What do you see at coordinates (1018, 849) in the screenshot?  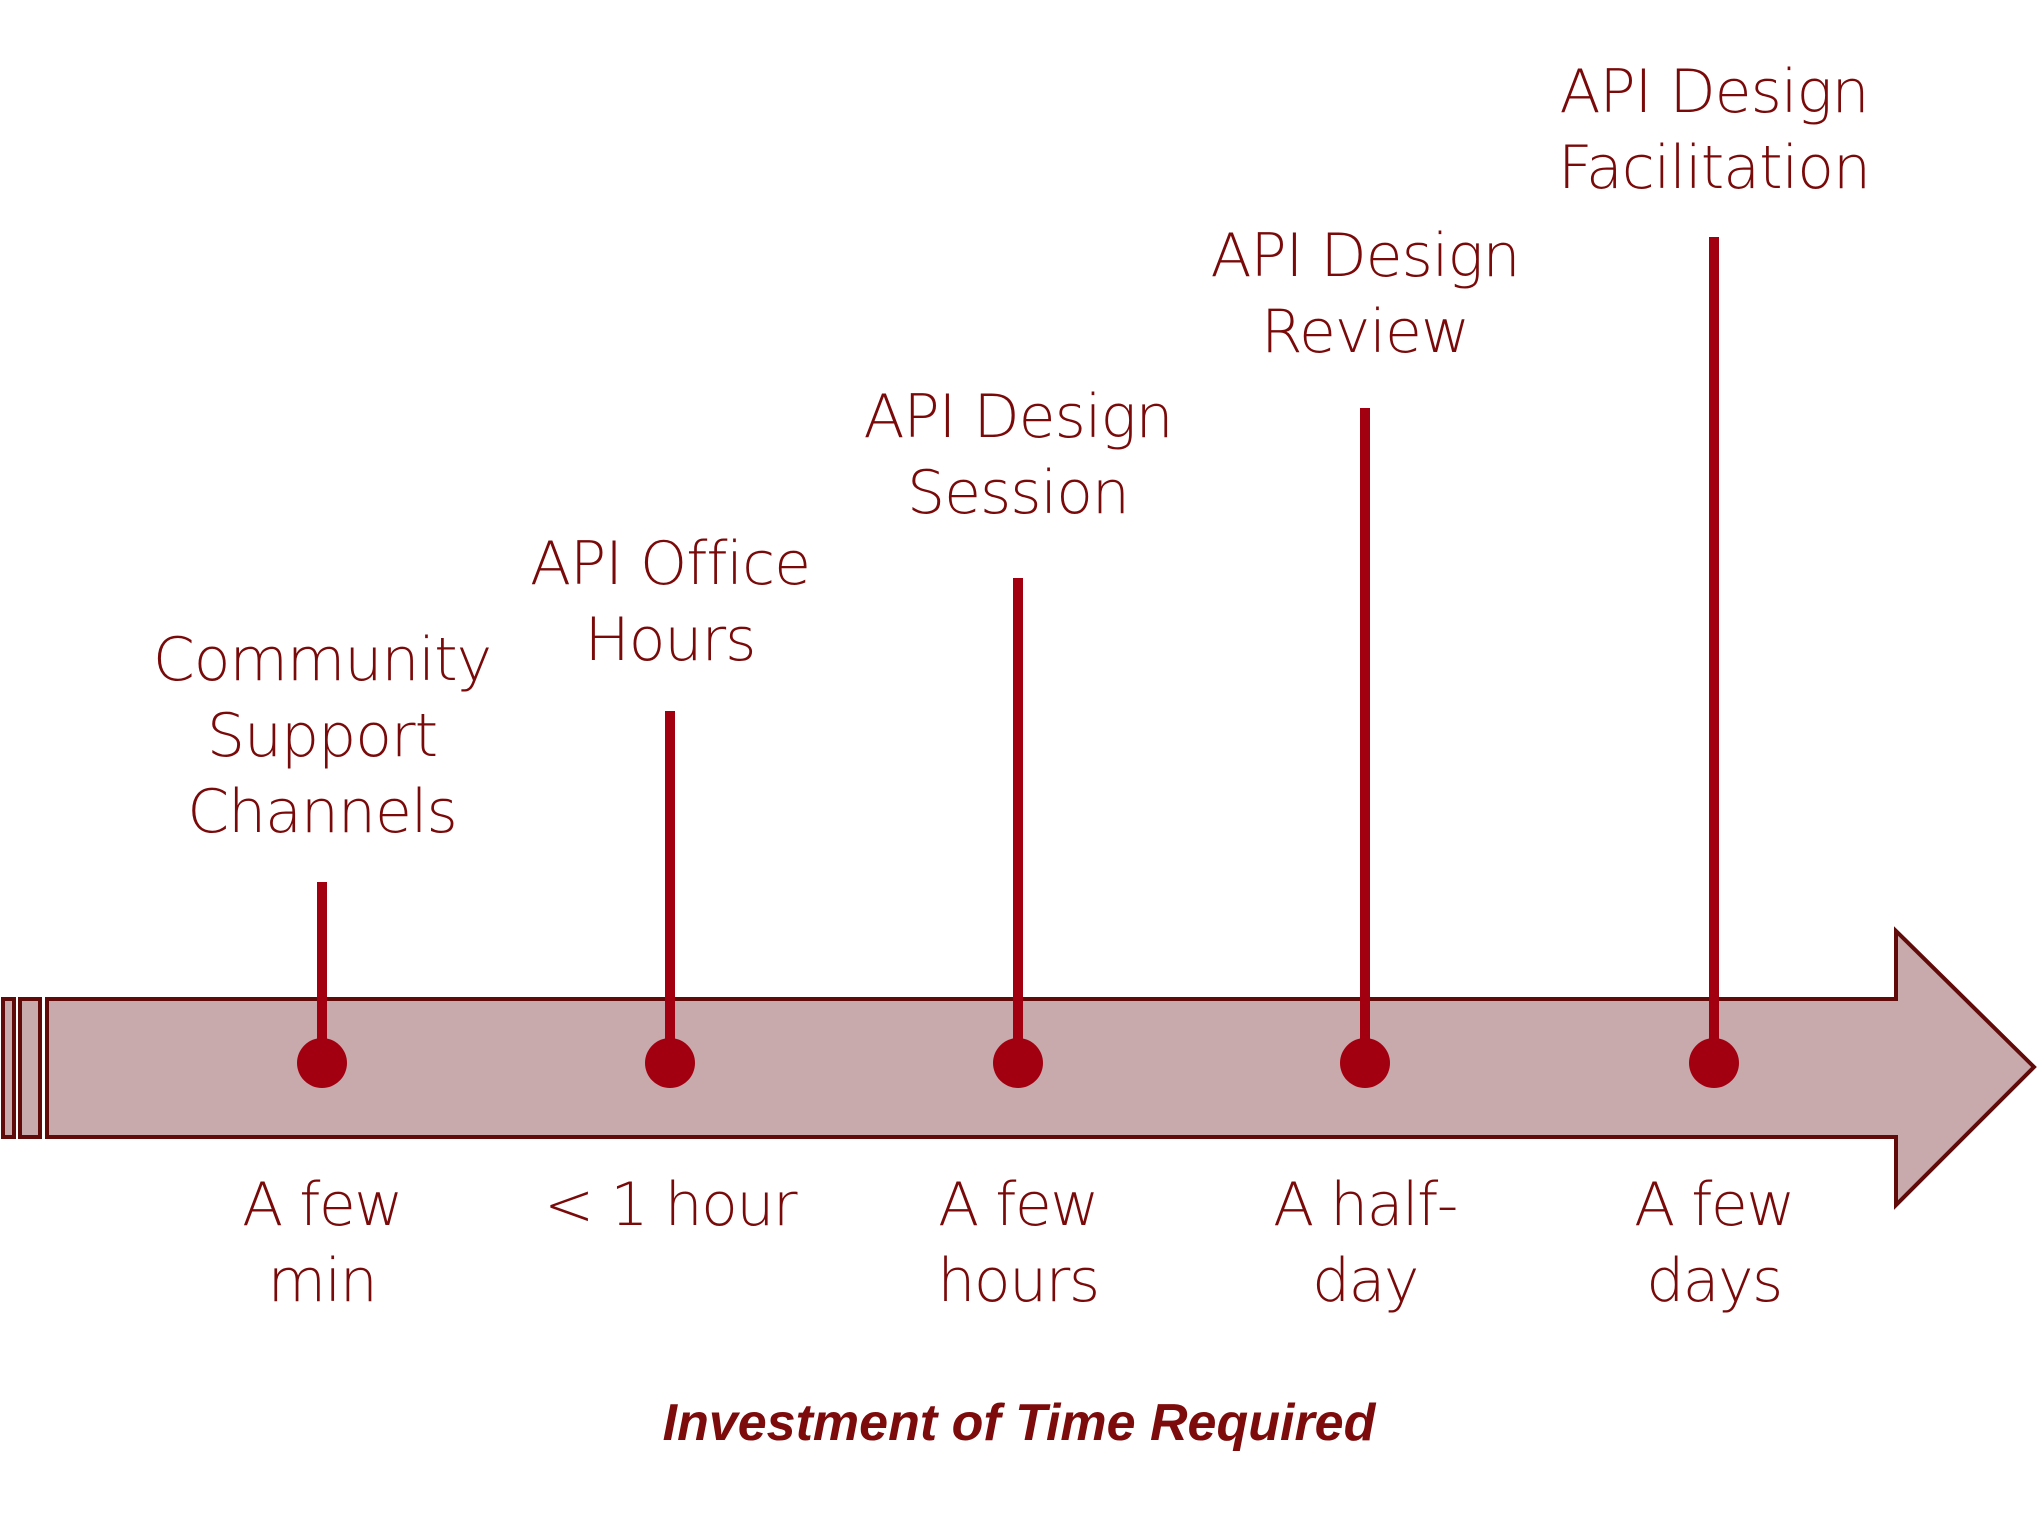 I see `milestone: API DesignSession A fewhours` at bounding box center [1018, 849].